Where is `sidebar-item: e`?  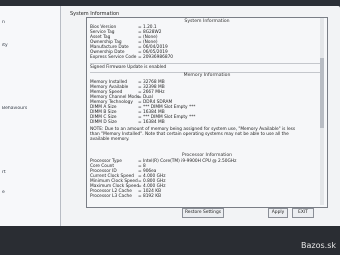 sidebar-item: e is located at coordinates (31, 192).